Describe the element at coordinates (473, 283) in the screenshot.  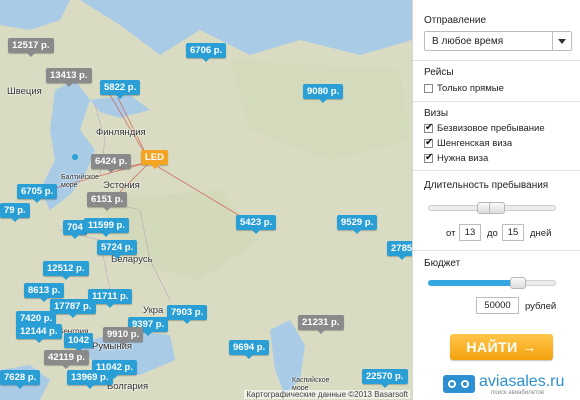
I see `budget-slider-fill` at that location.